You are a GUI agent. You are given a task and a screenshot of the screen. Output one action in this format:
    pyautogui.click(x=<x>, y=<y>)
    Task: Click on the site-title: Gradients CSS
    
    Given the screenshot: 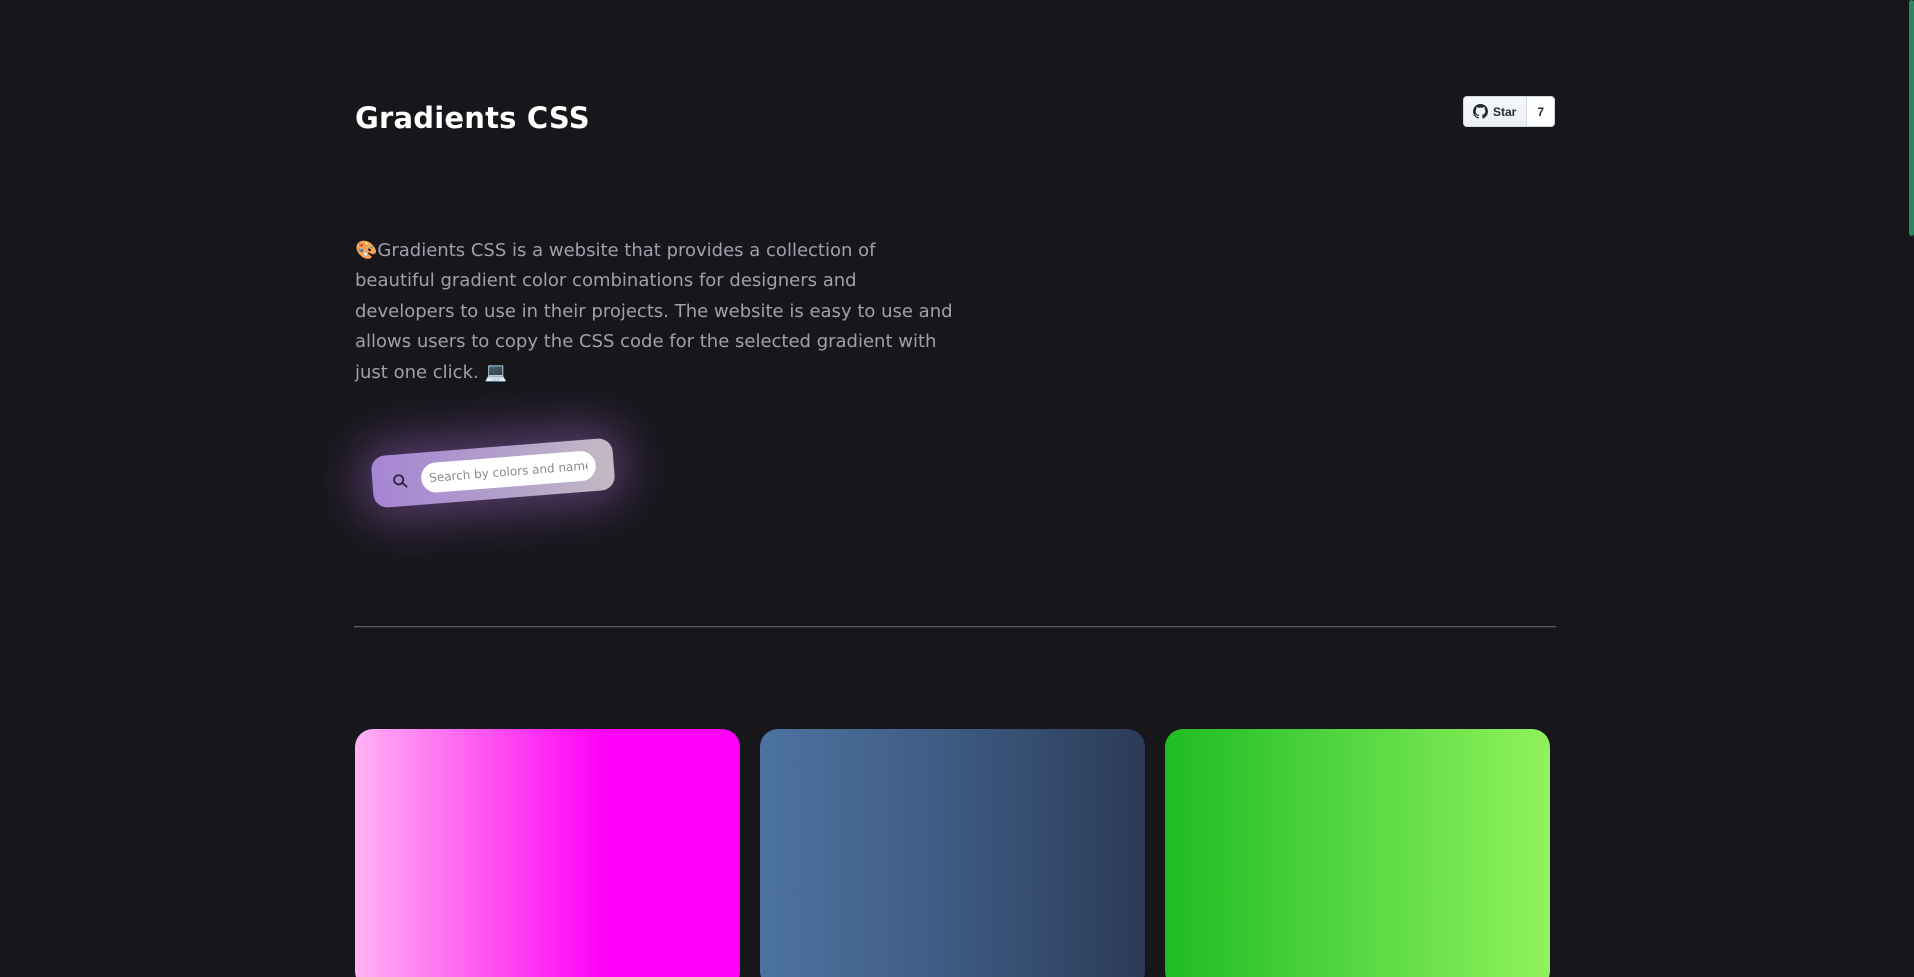 What is the action you would take?
    pyautogui.click(x=472, y=118)
    